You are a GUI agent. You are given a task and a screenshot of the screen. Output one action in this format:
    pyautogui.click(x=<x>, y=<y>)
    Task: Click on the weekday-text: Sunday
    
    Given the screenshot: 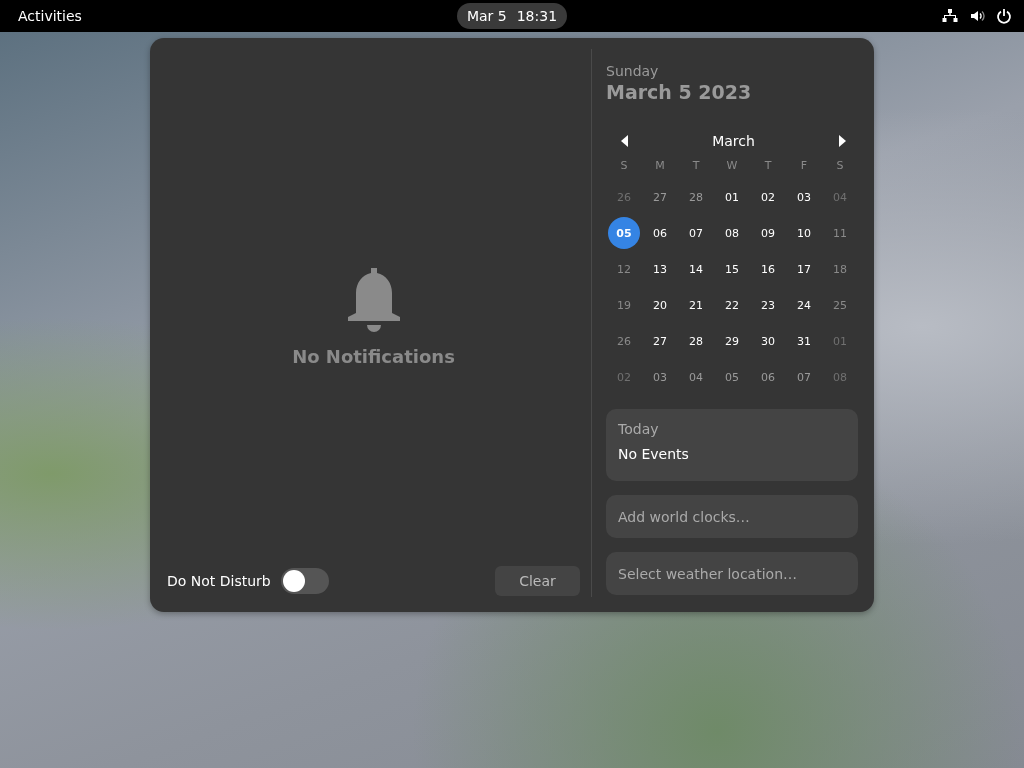 What is the action you would take?
    pyautogui.click(x=633, y=71)
    